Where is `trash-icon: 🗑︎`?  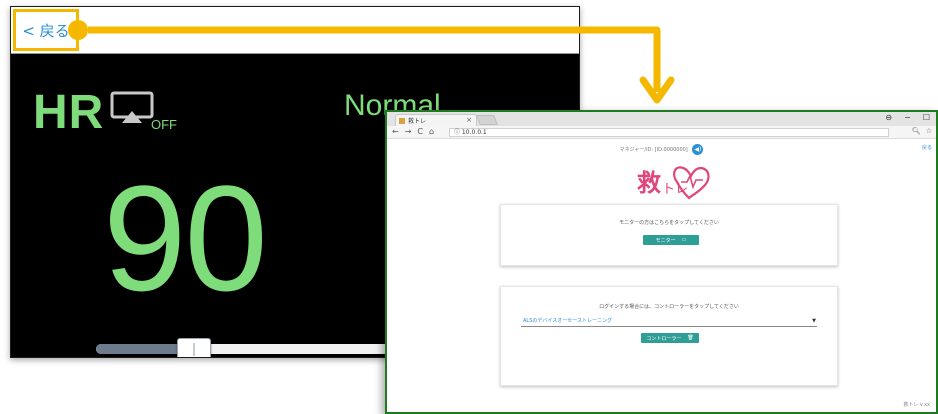
trash-icon: 🗑︎ is located at coordinates (690, 338).